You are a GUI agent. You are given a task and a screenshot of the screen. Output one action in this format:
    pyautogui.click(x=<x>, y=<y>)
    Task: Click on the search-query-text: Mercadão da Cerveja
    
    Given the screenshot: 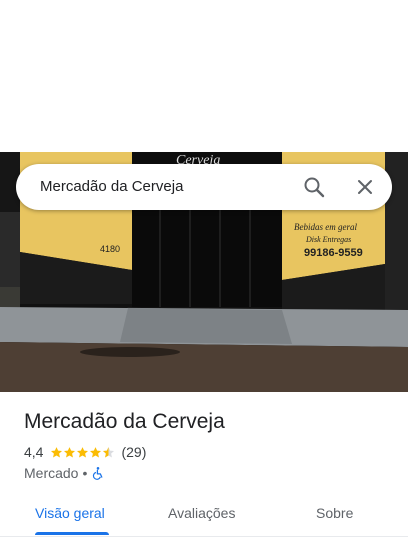 What is the action you would take?
    pyautogui.click(x=111, y=186)
    